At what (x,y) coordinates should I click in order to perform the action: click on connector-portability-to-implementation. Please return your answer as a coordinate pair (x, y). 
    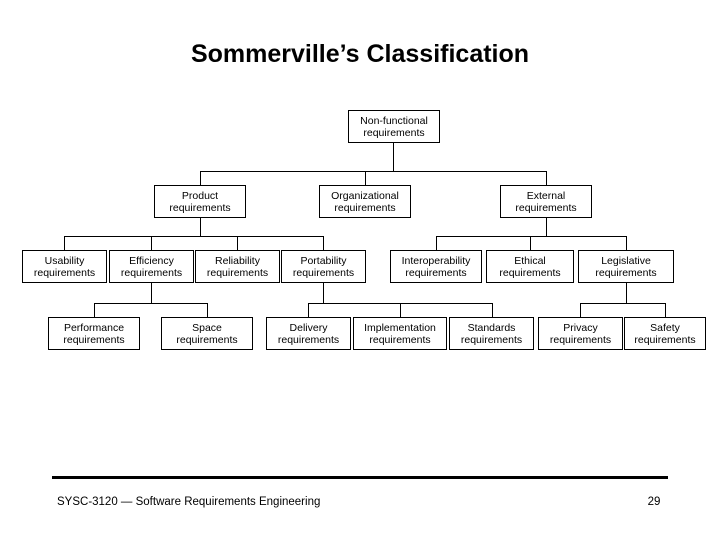
    Looking at the image, I should click on (400, 310).